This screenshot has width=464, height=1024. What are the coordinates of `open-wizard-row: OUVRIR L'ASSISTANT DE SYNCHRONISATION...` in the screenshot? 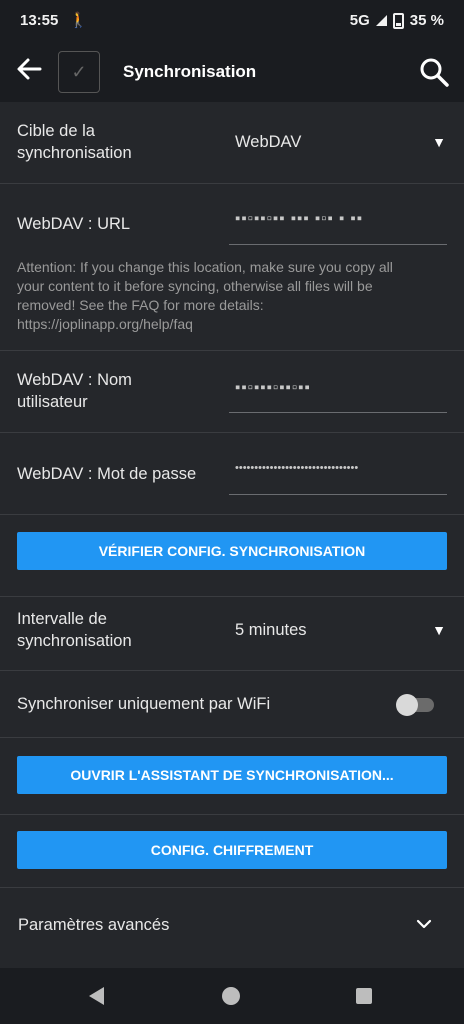 It's located at (232, 776).